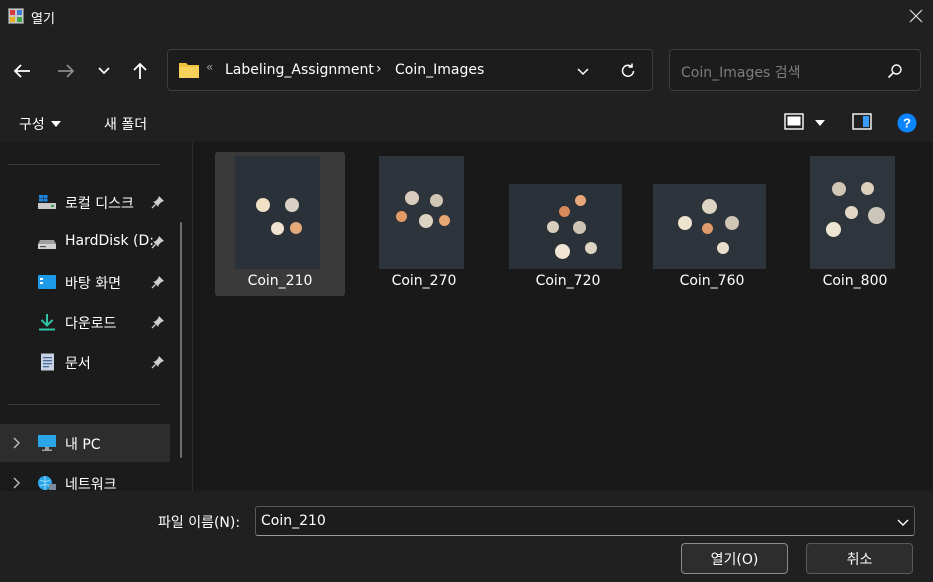  What do you see at coordinates (43, 19) in the screenshot?
I see `window-title: 열기` at bounding box center [43, 19].